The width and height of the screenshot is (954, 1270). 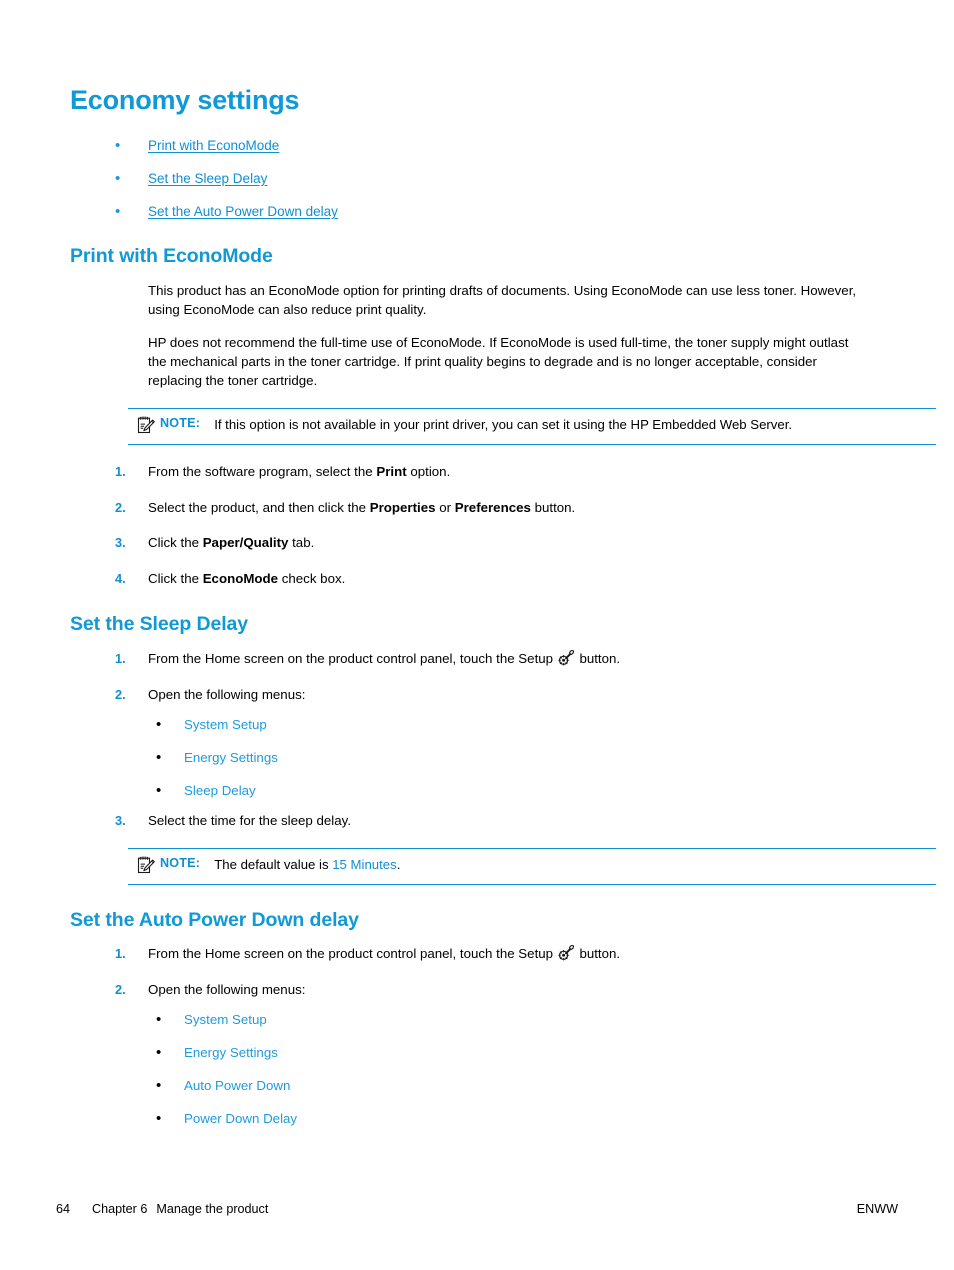 I want to click on heading-set-the-auto-power-down-delay: Set the Auto Power Down delay, so click(x=214, y=919).